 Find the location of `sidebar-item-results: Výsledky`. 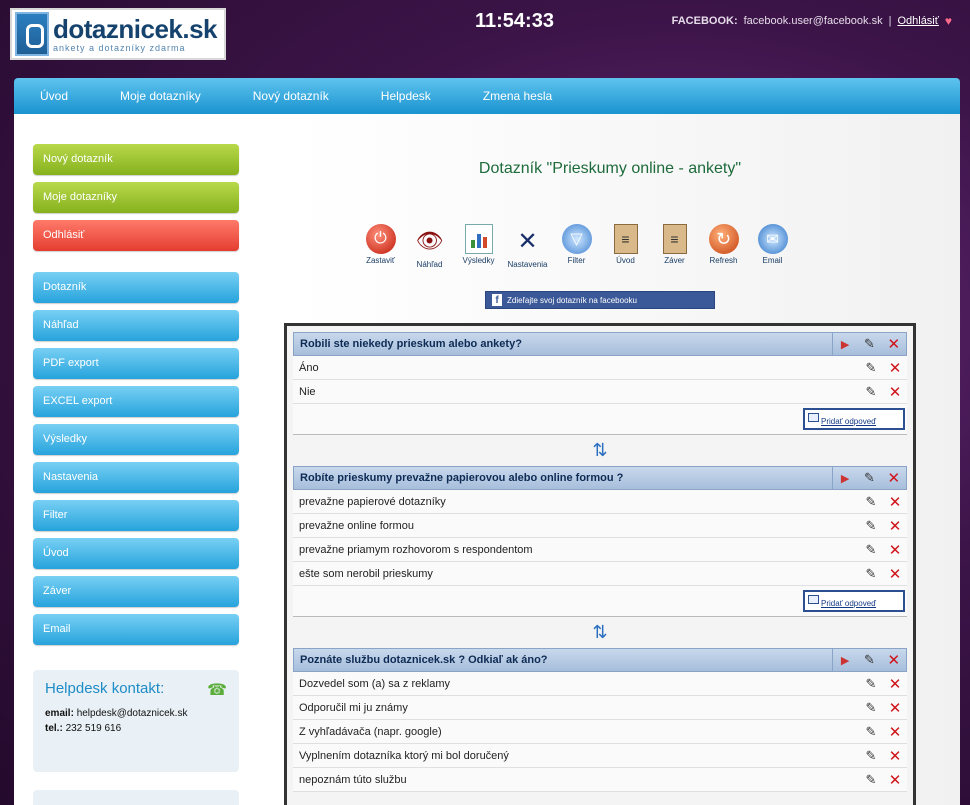

sidebar-item-results: Výsledky is located at coordinates (136, 439).